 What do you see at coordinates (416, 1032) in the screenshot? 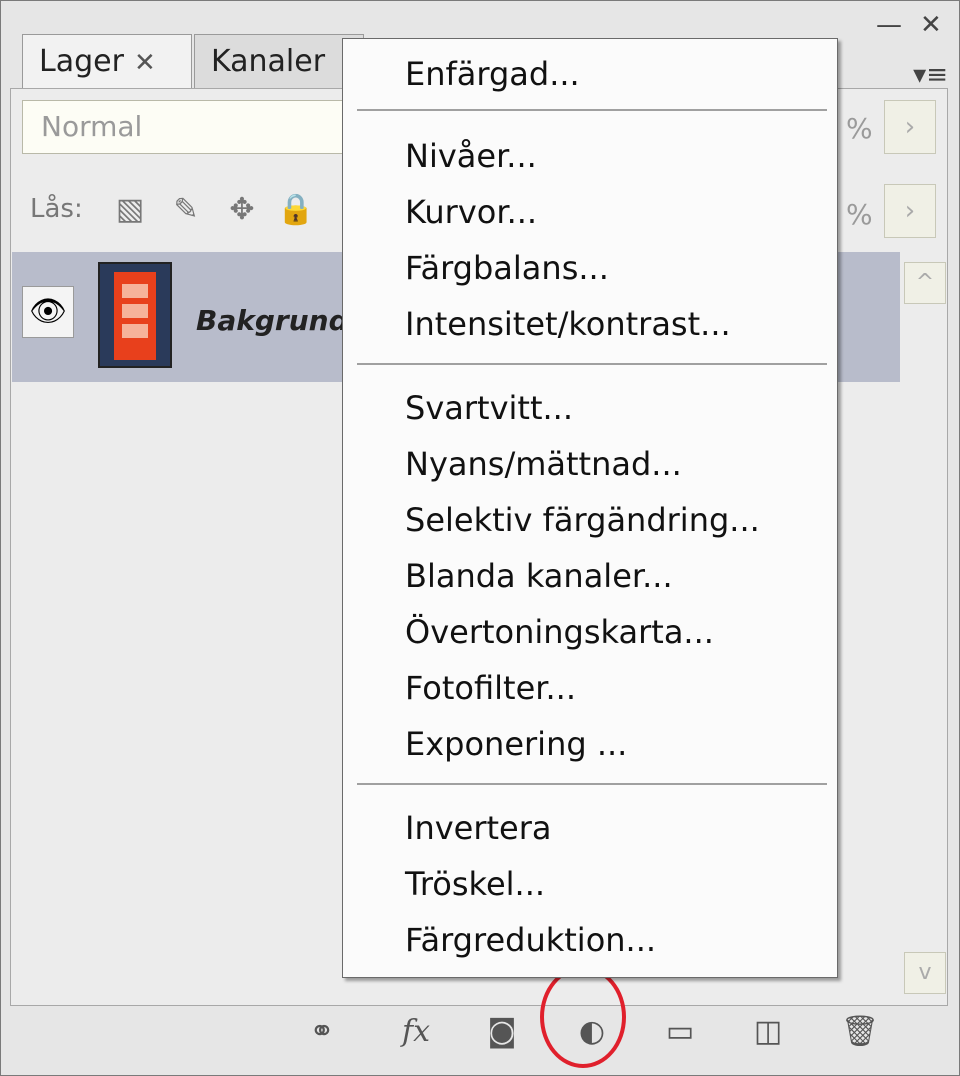
I see `fx-icon: fx` at bounding box center [416, 1032].